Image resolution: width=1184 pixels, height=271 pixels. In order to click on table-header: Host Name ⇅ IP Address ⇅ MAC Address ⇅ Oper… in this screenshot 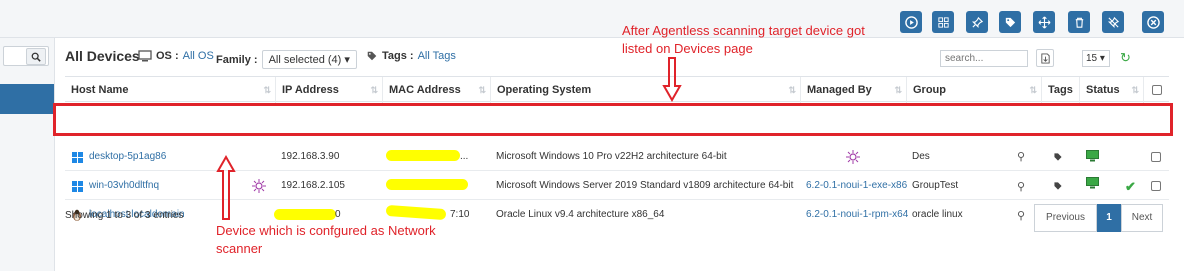, I will do `click(617, 89)`.